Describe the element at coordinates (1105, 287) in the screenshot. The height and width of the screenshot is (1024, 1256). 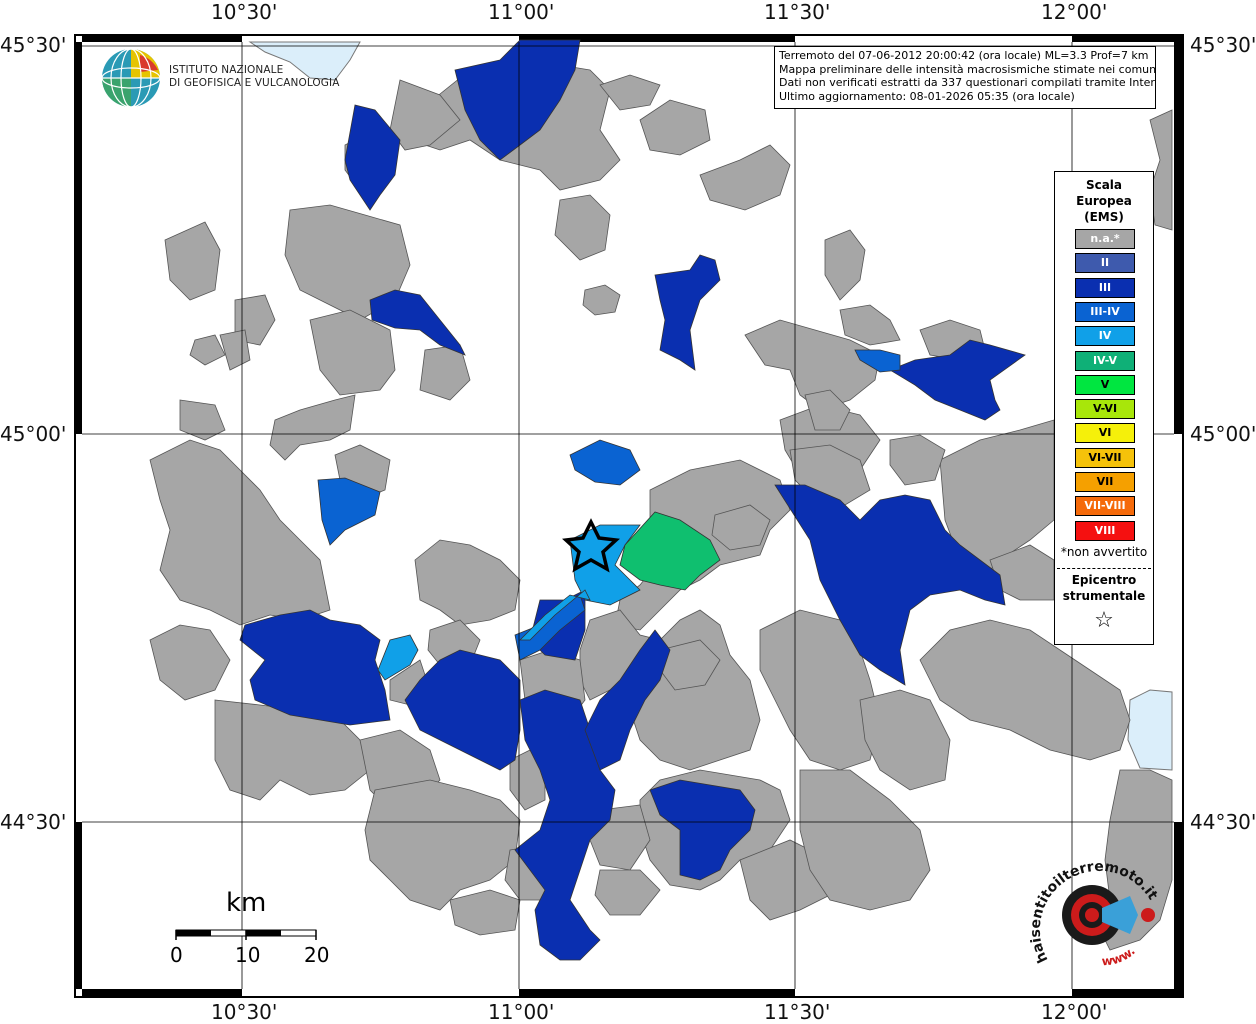
I see `legend-item: III` at that location.